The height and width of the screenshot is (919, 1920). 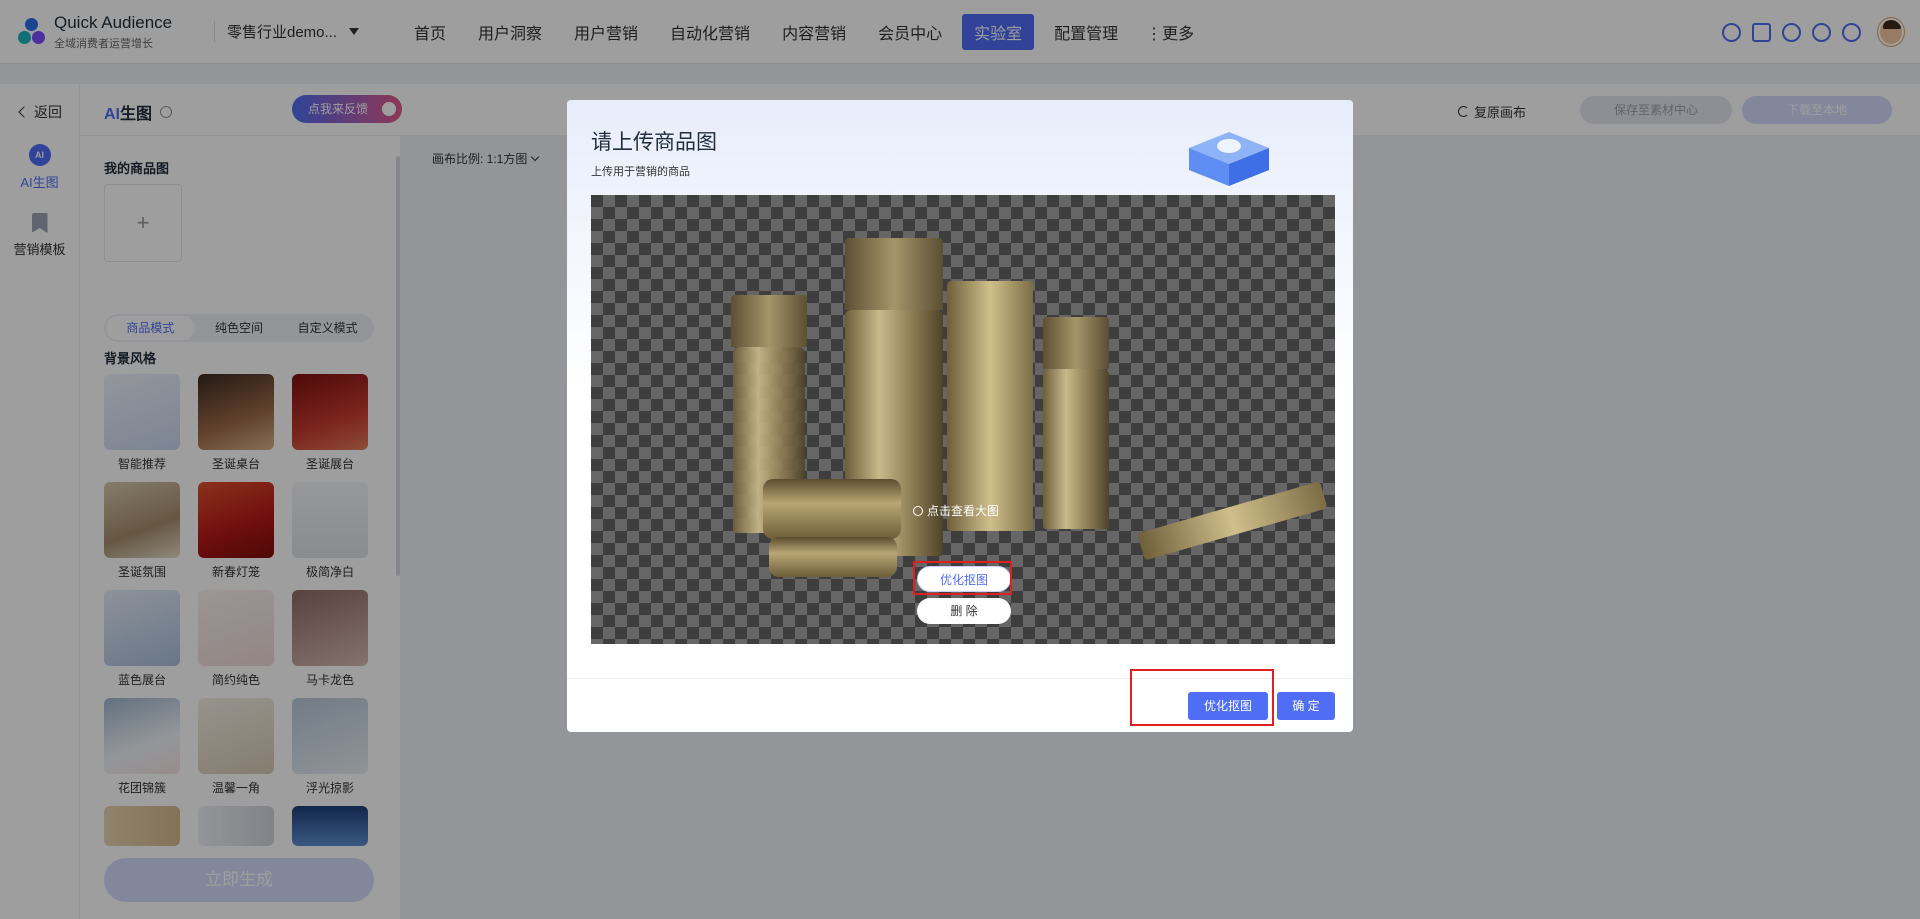 I want to click on view-large-link: 点击查看大图, so click(x=956, y=510).